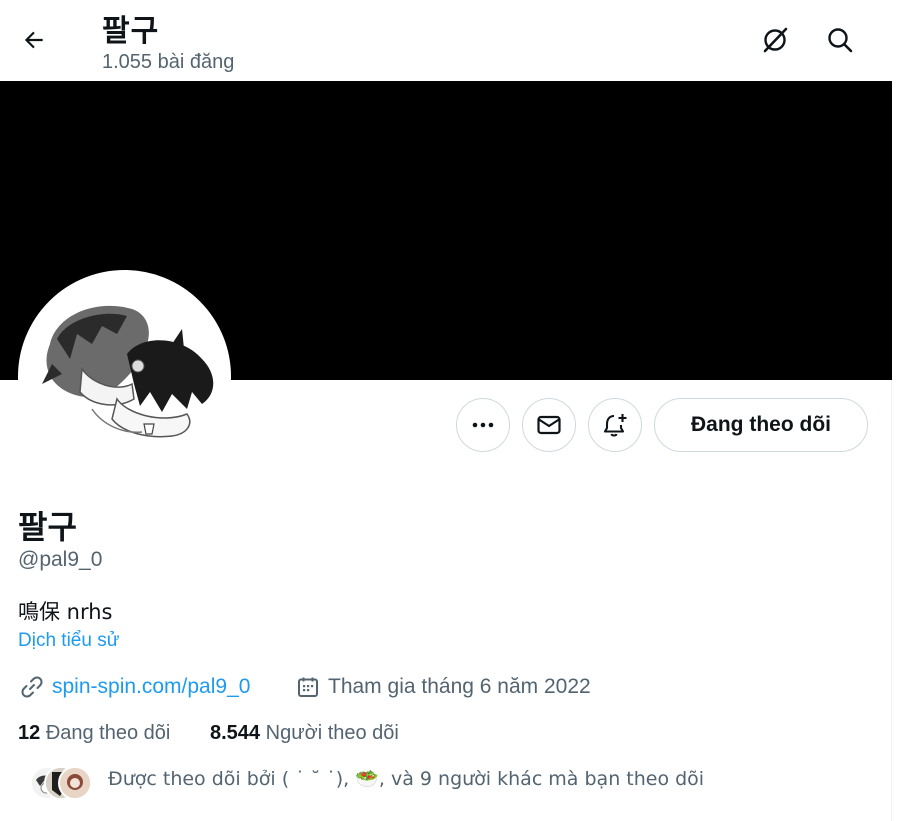 The height and width of the screenshot is (821, 897). I want to click on following-stat: 12 Đang theo dõi, so click(94, 733).